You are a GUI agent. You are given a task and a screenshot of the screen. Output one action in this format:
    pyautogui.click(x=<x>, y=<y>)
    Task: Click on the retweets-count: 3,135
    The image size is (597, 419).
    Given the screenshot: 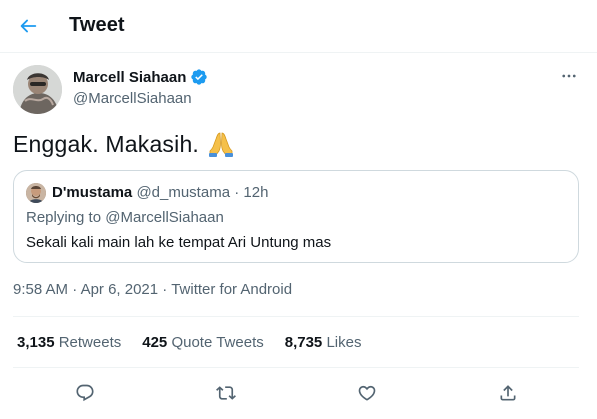 What is the action you would take?
    pyautogui.click(x=36, y=342)
    